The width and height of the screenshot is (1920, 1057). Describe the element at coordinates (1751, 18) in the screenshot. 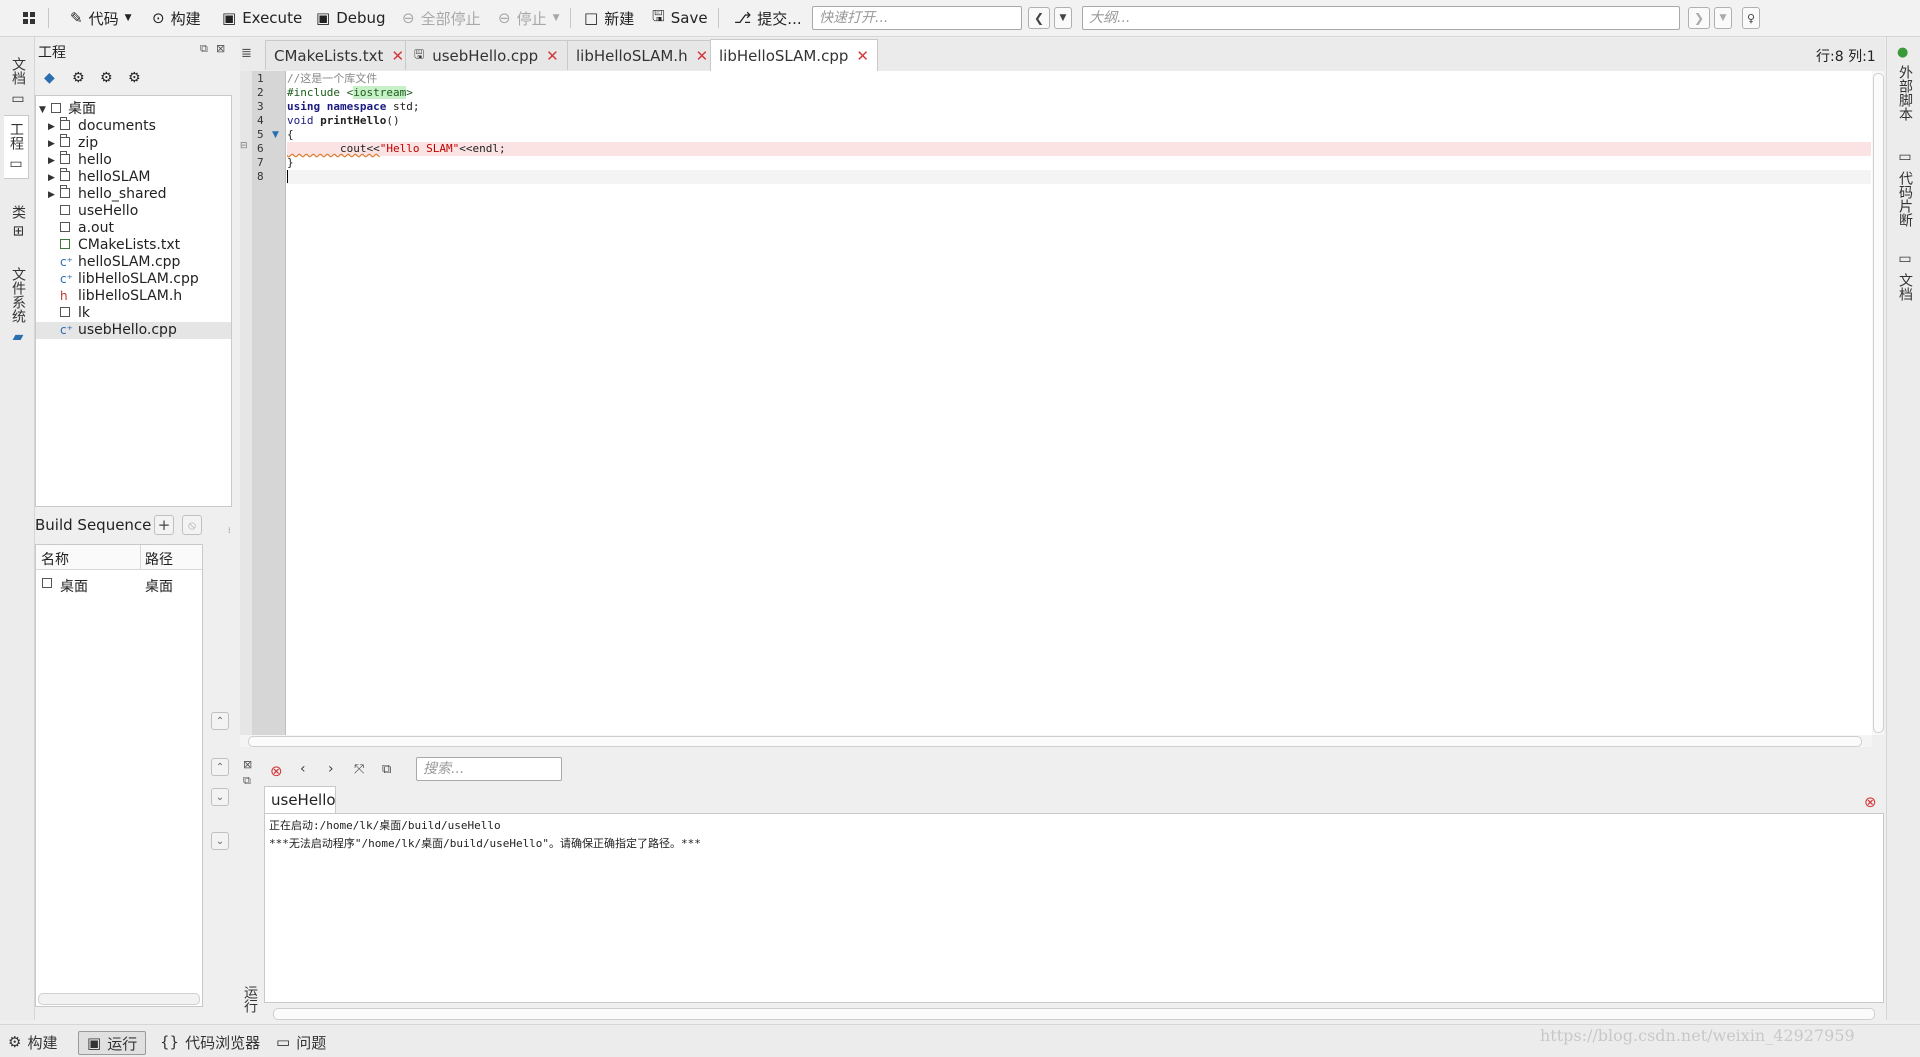

I see `hint-button: ♀` at that location.